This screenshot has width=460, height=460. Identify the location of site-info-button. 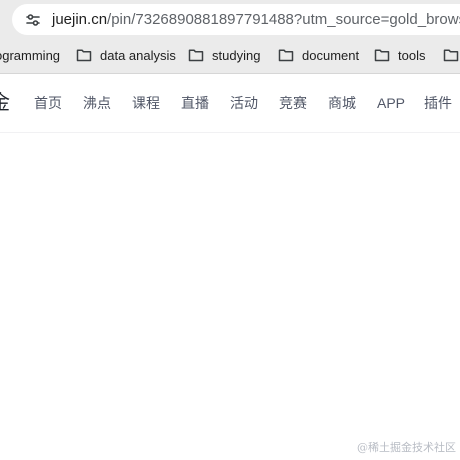
(33, 20).